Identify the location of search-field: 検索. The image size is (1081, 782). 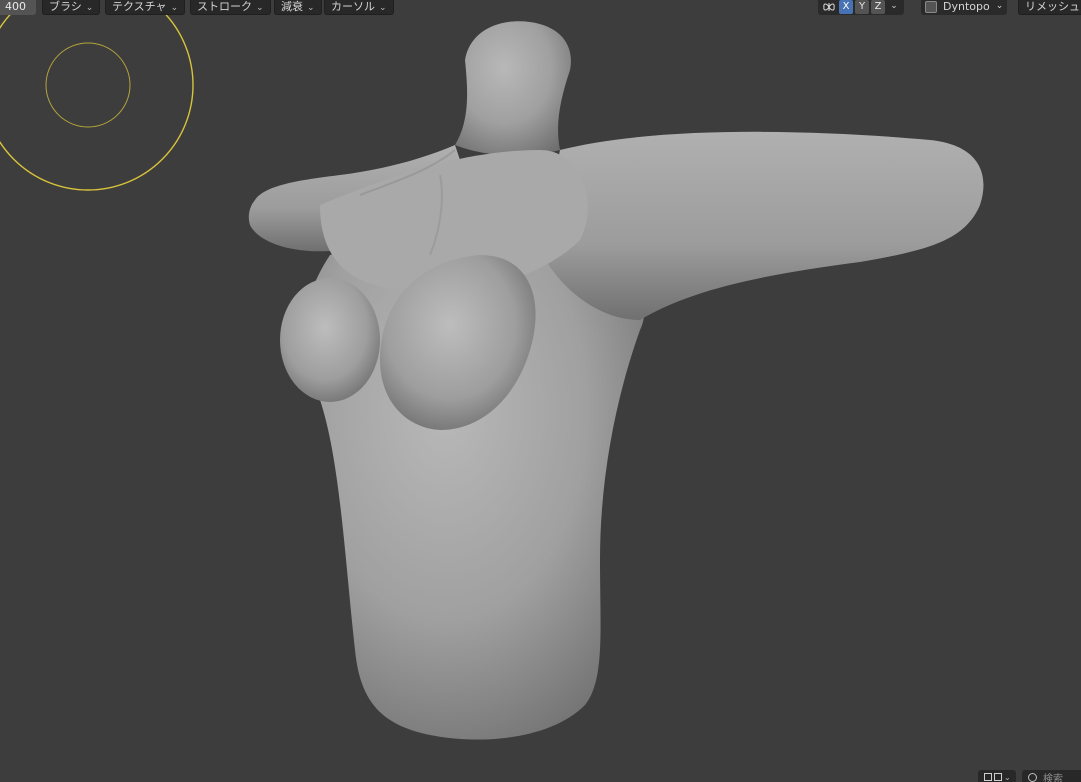
(1051, 776).